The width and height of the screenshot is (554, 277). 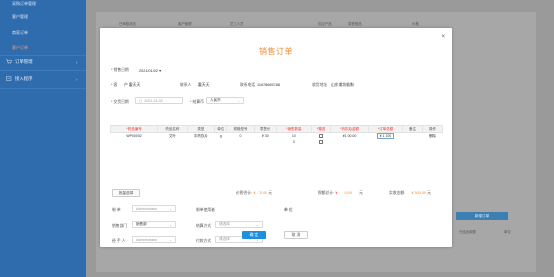 What do you see at coordinates (254, 235) in the screenshot?
I see `confirm-button: 确 定` at bounding box center [254, 235].